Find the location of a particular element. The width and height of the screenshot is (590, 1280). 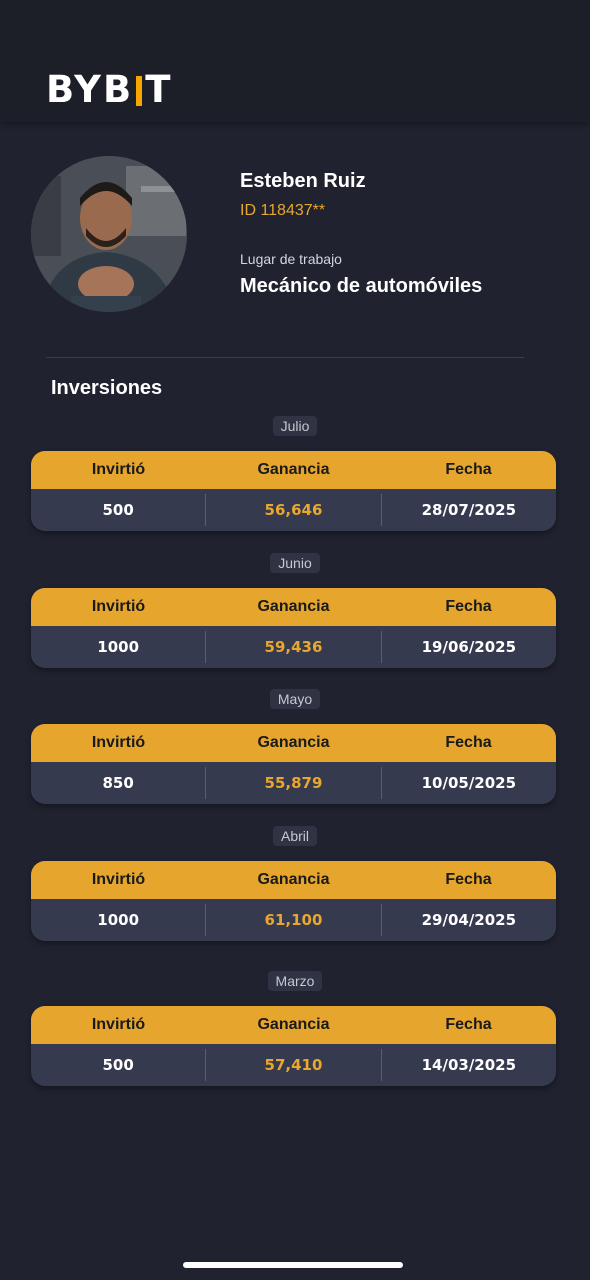

table-row: 850 55,879 10/05/2025 is located at coordinates (293, 783).